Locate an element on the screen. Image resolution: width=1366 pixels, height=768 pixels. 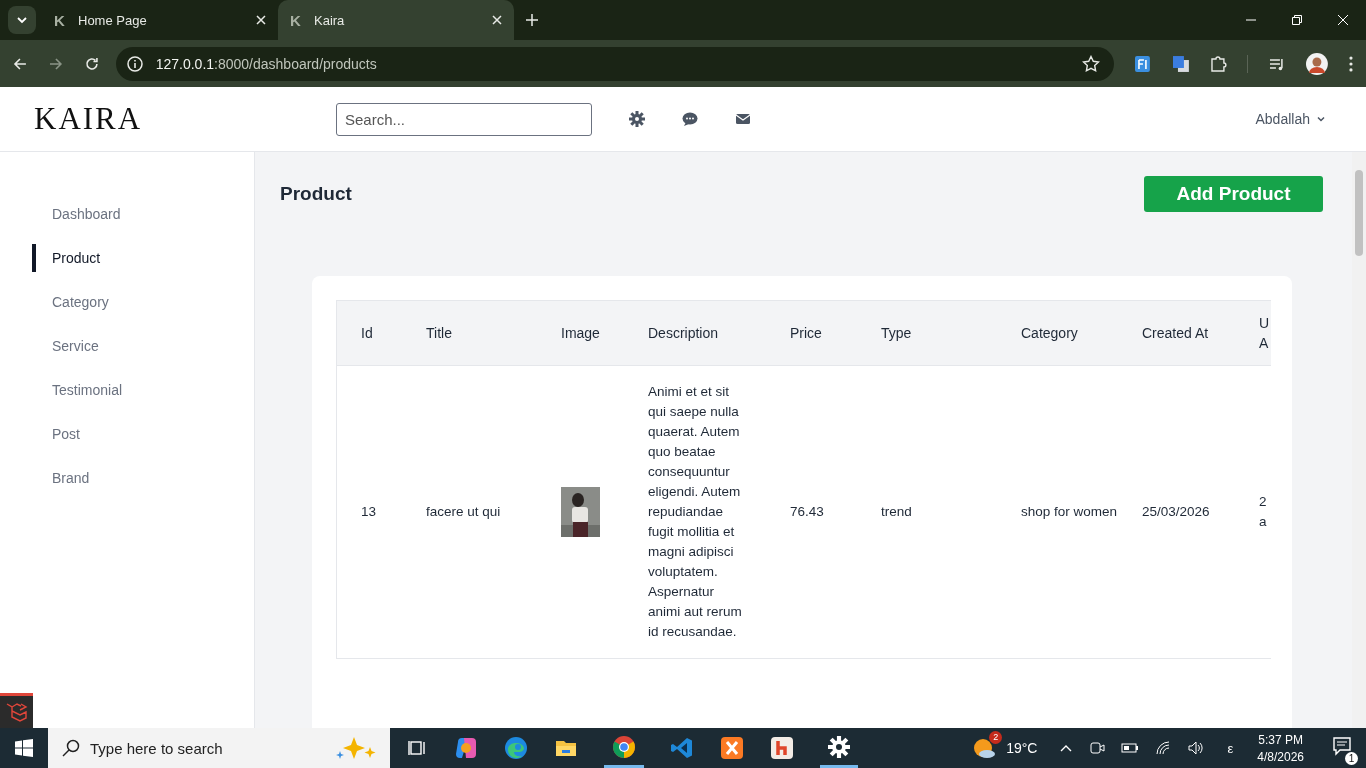
language-indicator: ε is located at coordinates (1230, 748).